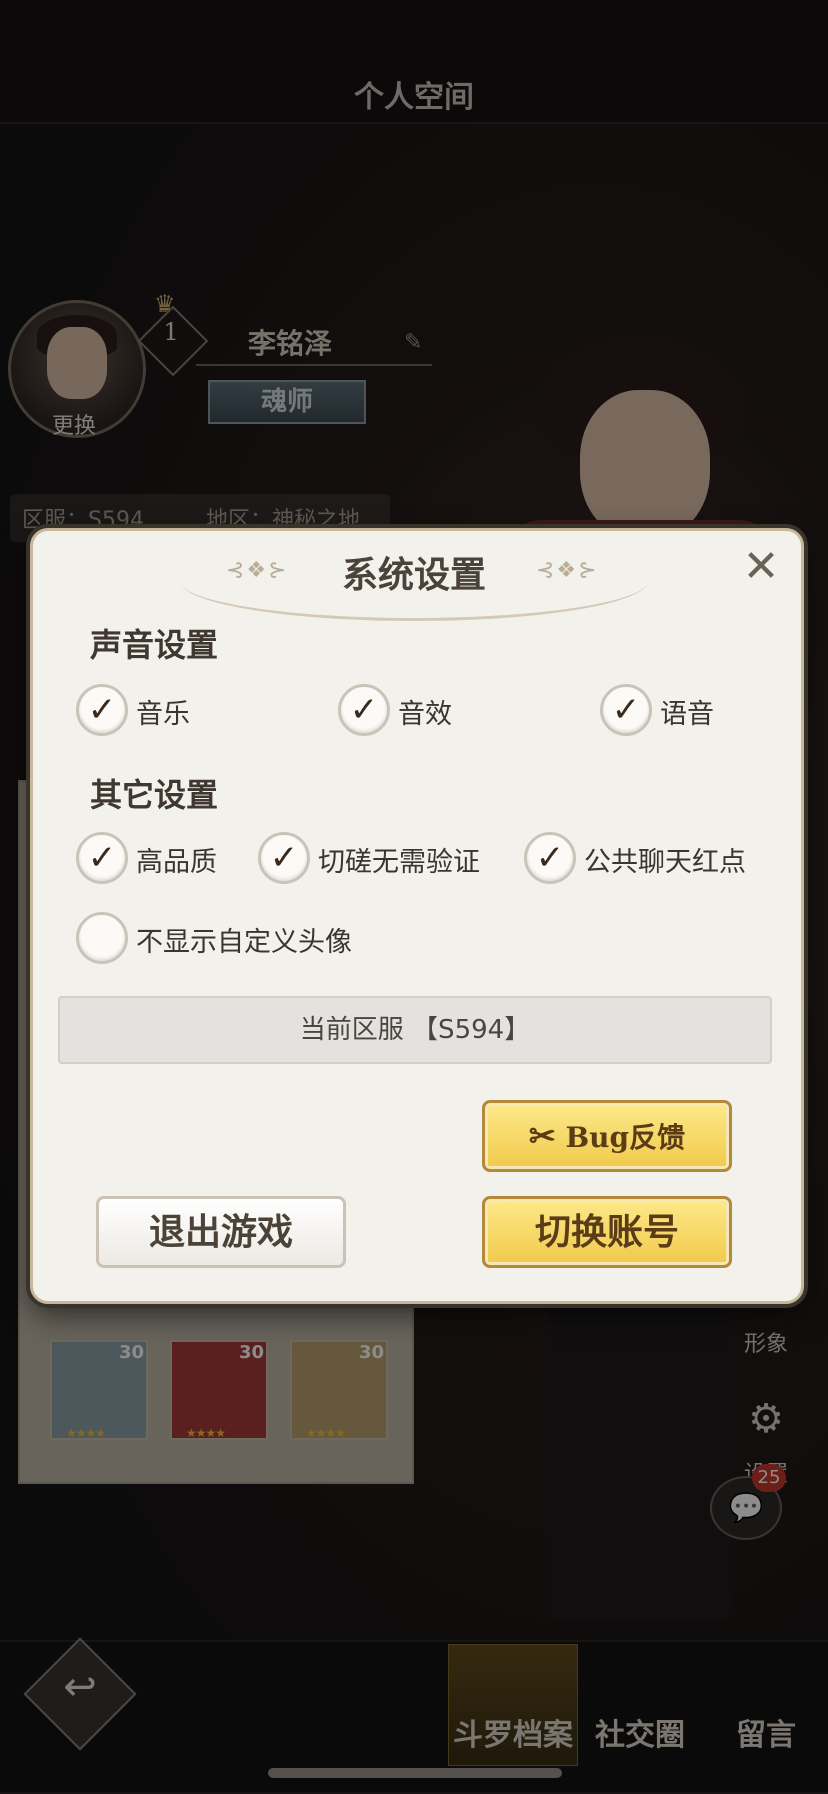  Describe the element at coordinates (221, 1232) in the screenshot. I see `exit-game-button: 退出游戏` at that location.